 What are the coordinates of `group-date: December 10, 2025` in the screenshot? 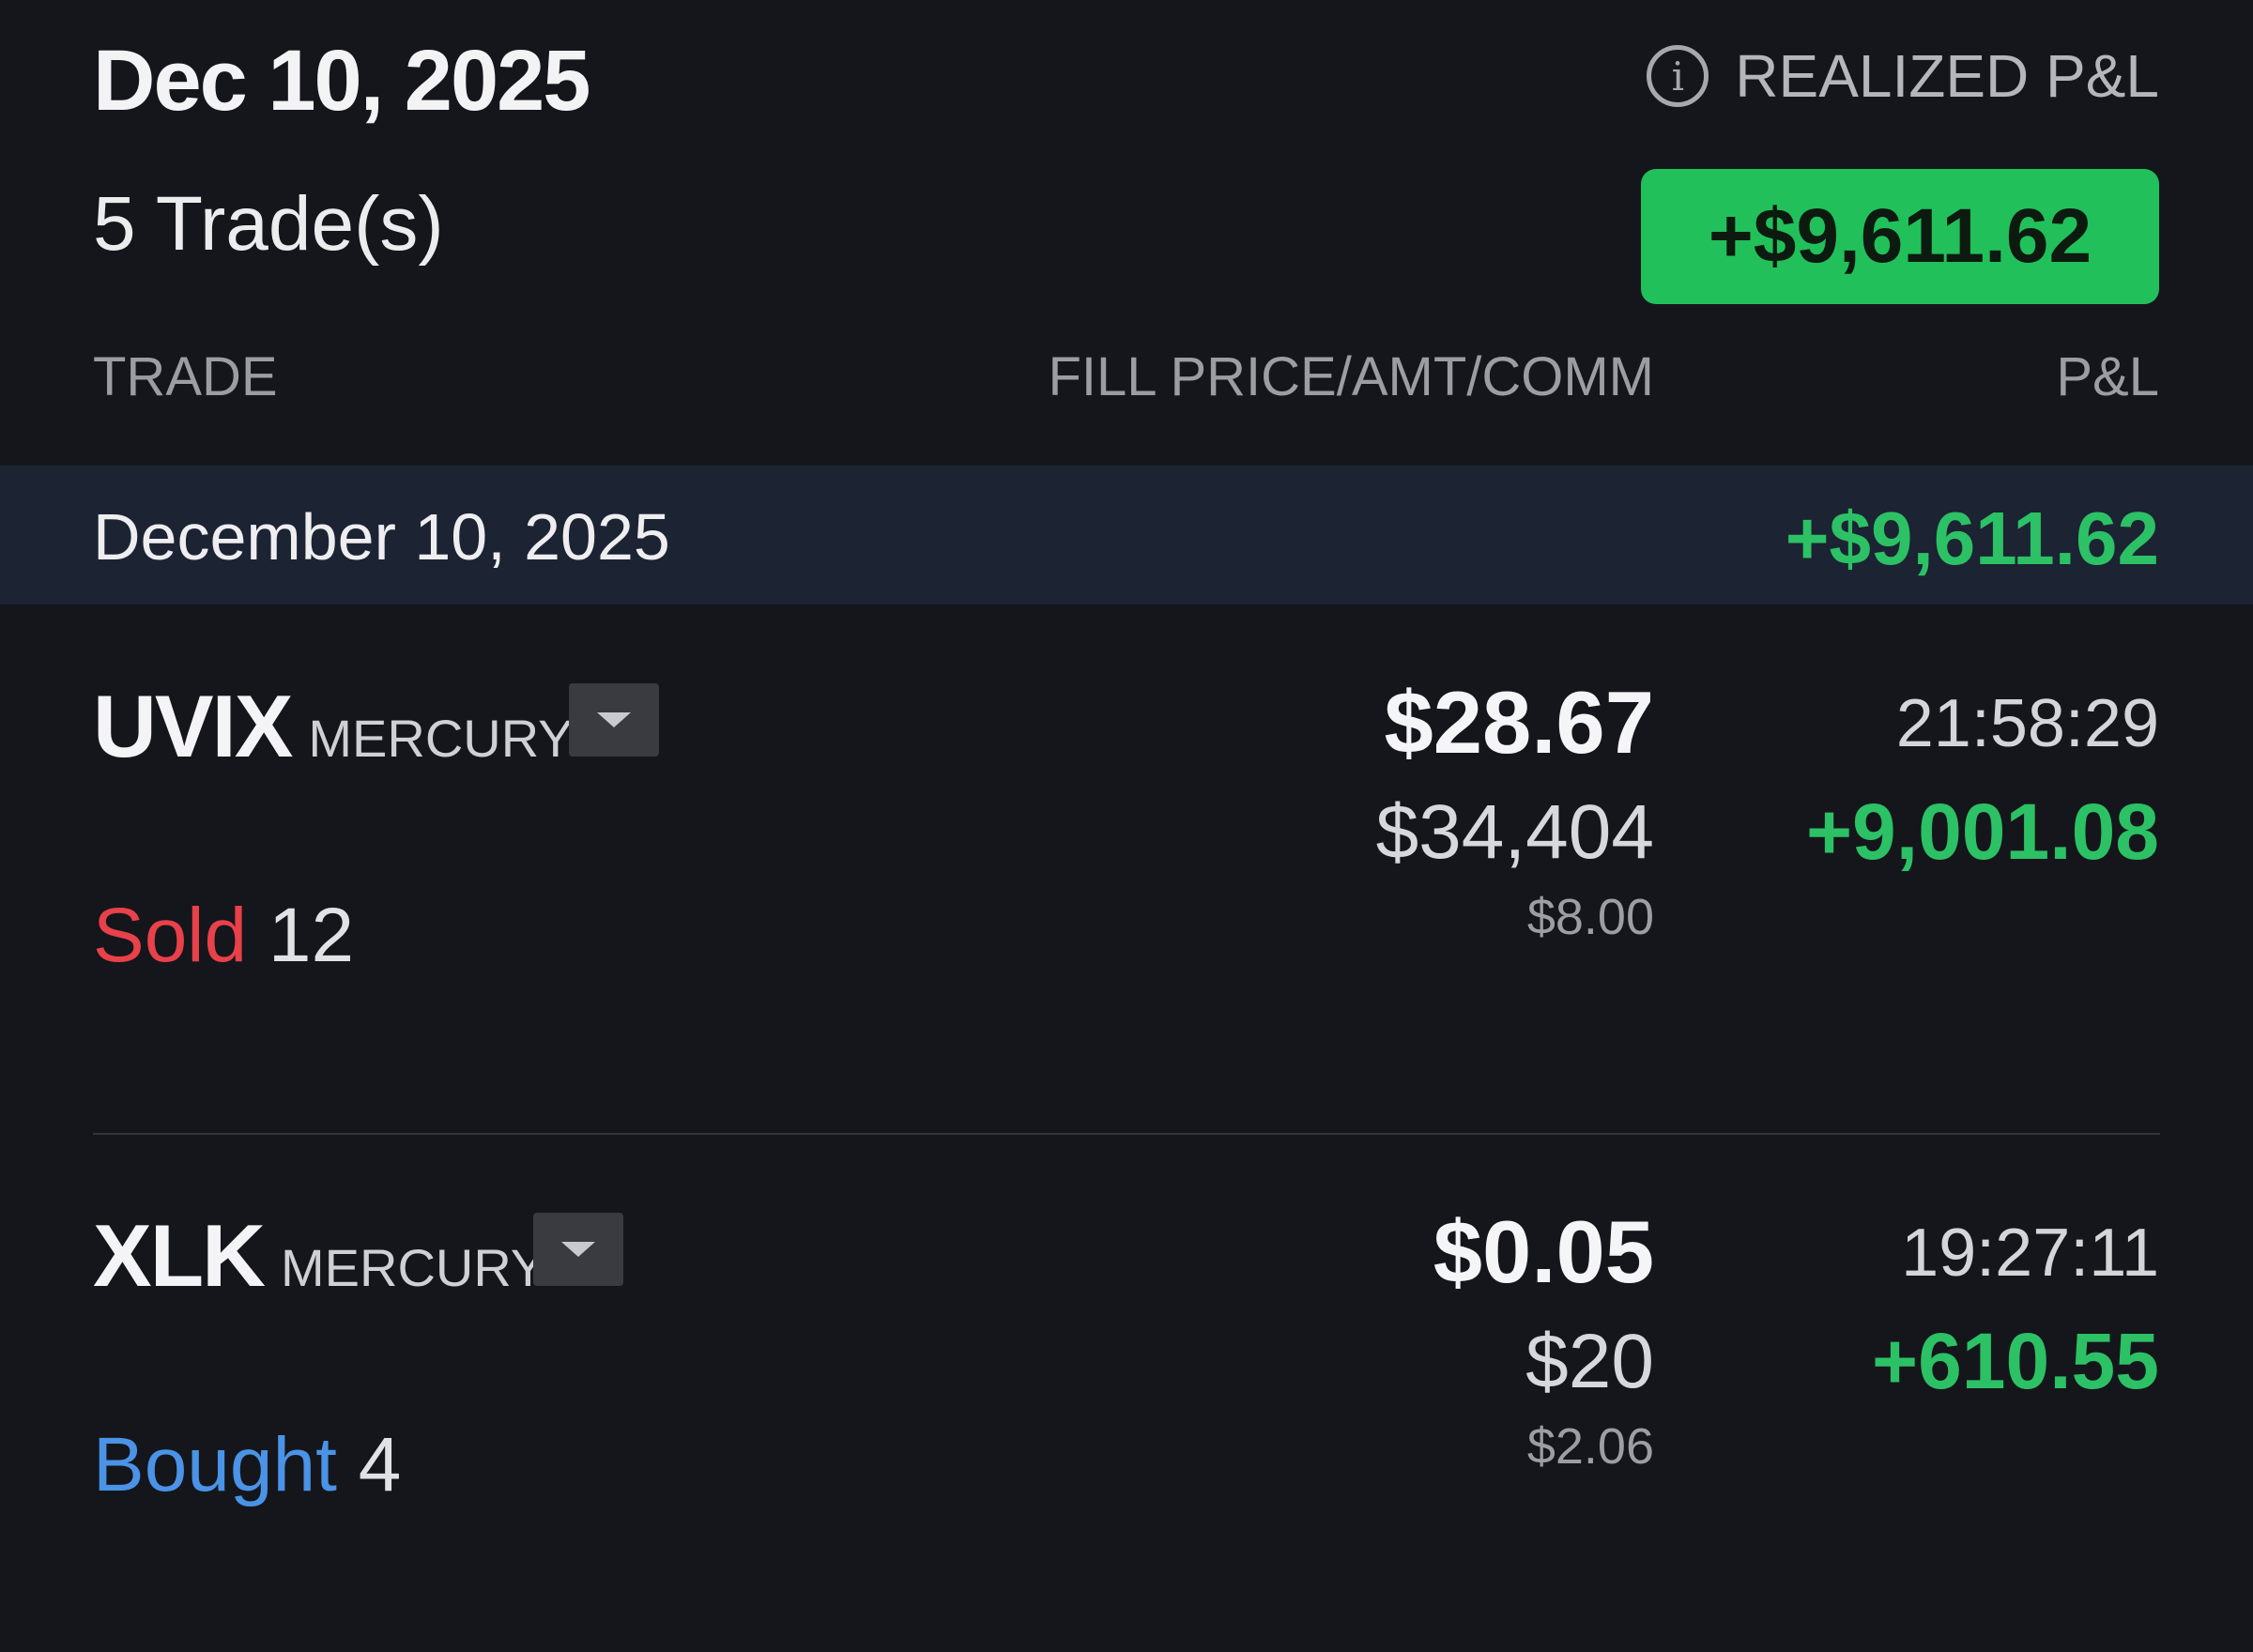 It's located at (382, 537).